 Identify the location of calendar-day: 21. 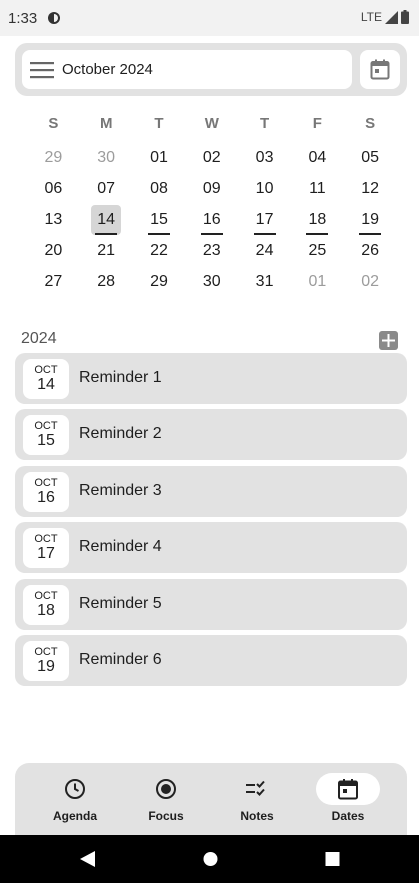
(106, 251).